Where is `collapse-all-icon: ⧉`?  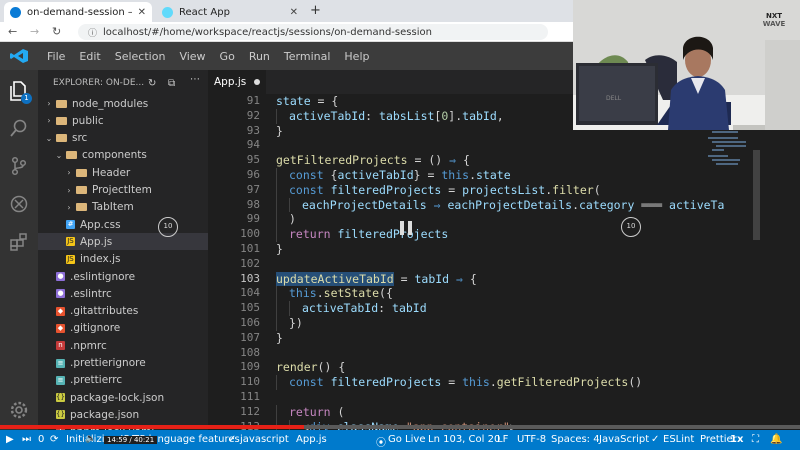
collapse-all-icon: ⧉ is located at coordinates (171, 83).